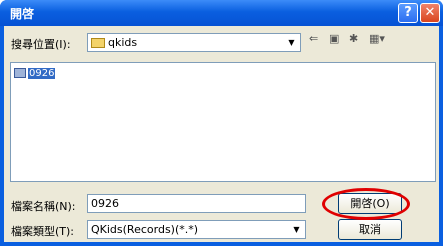 The width and height of the screenshot is (443, 246). I want to click on file-name: 0926, so click(42, 73).